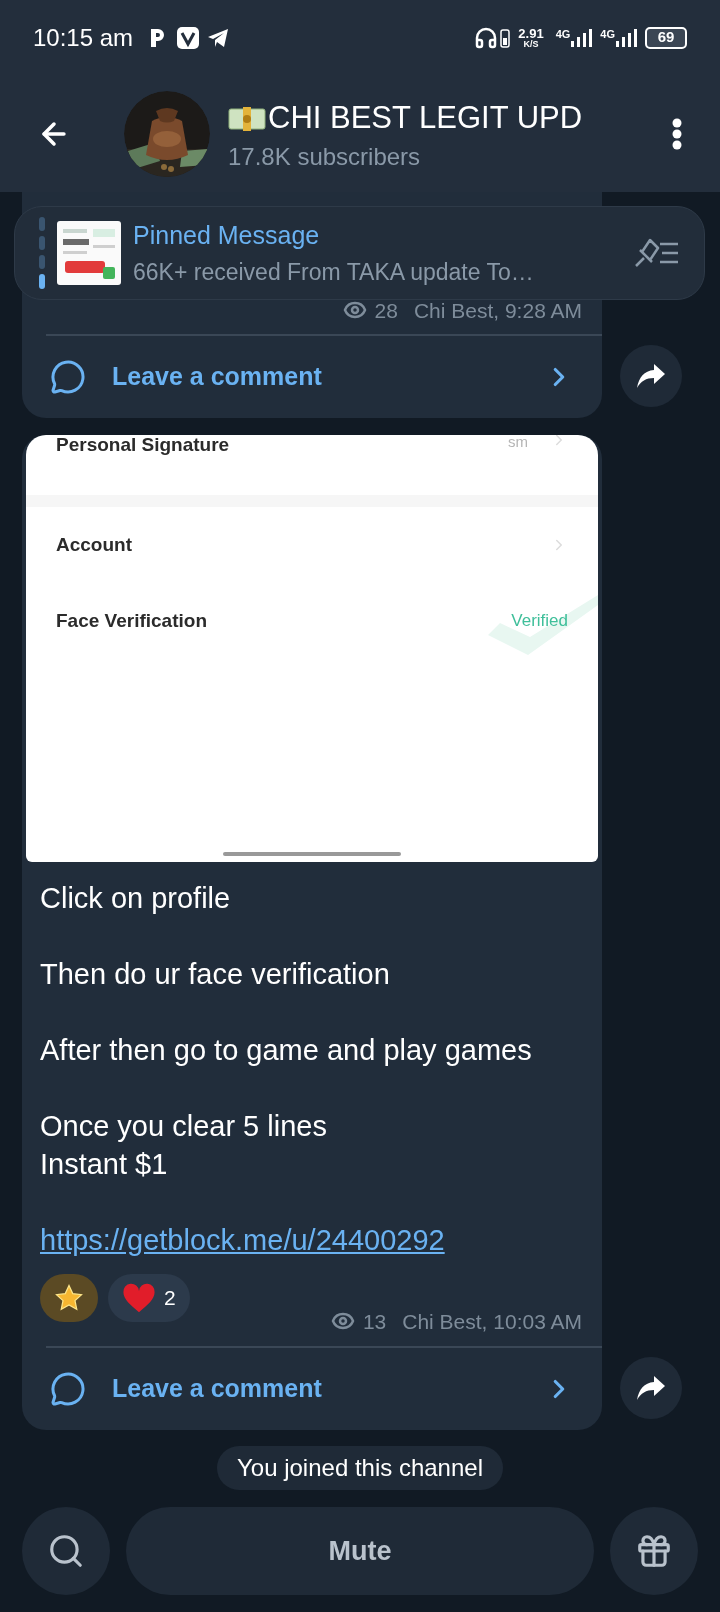 The width and height of the screenshot is (720, 1612). Describe the element at coordinates (386, 310) in the screenshot. I see `view-count: 28` at that location.